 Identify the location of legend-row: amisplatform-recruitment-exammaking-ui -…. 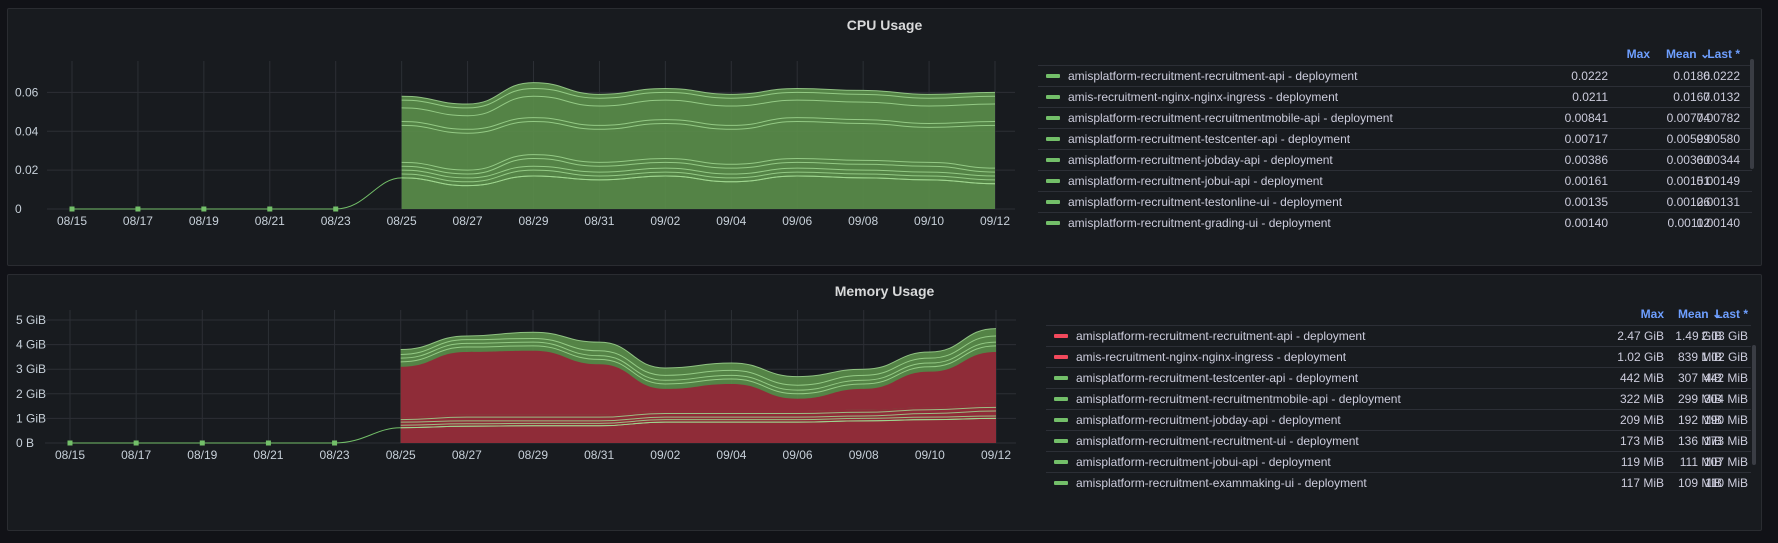
(1398, 482).